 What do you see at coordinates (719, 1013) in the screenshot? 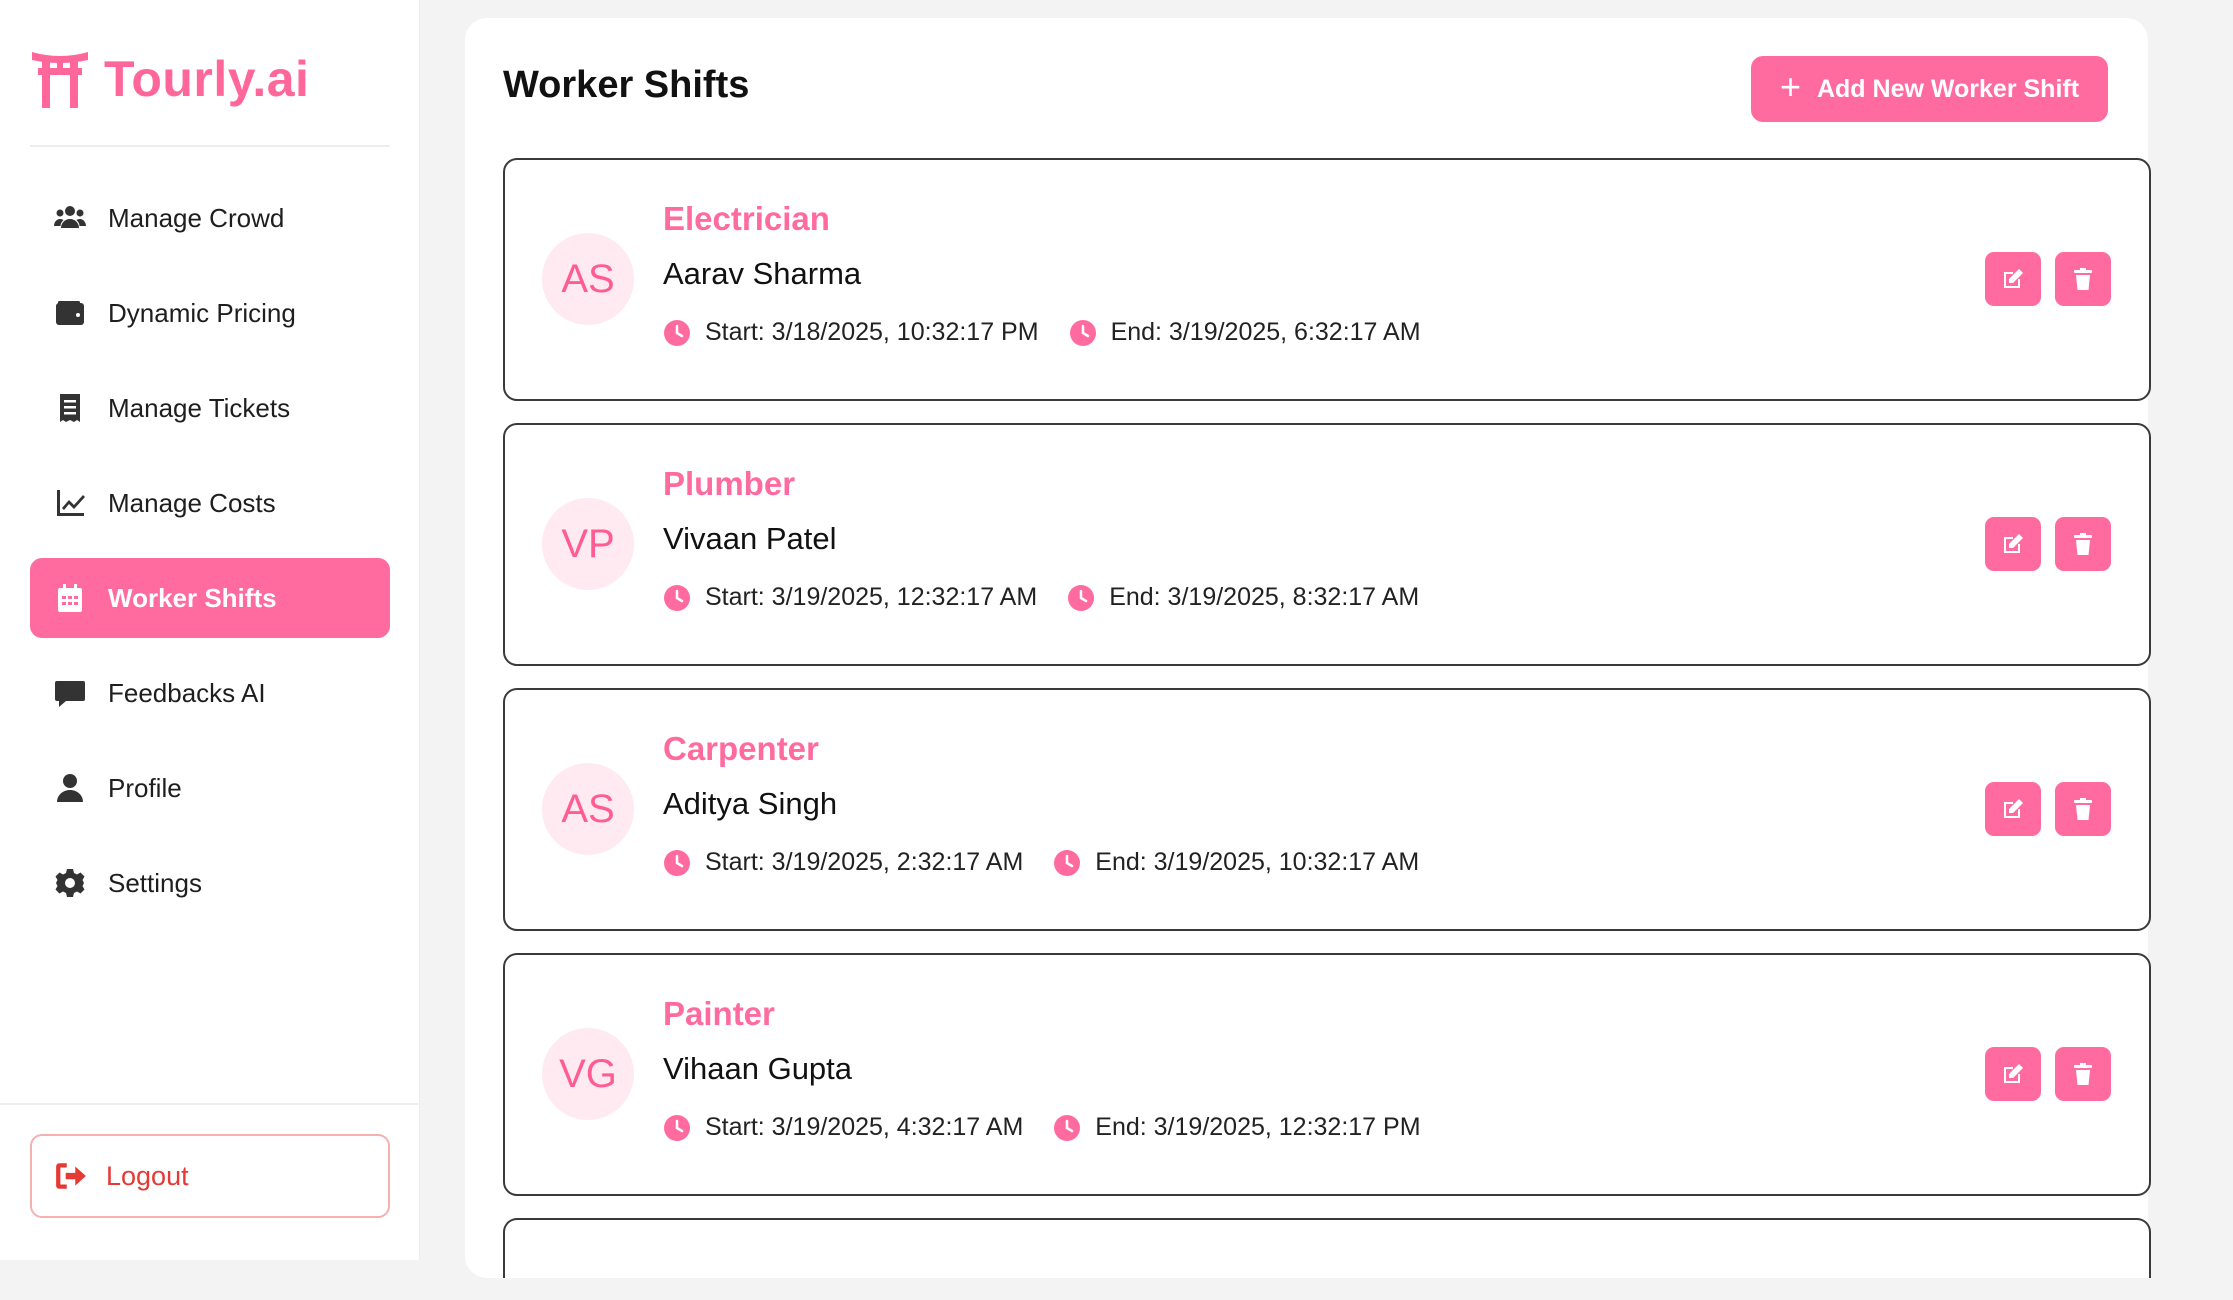
I see `shift-role: Painter` at bounding box center [719, 1013].